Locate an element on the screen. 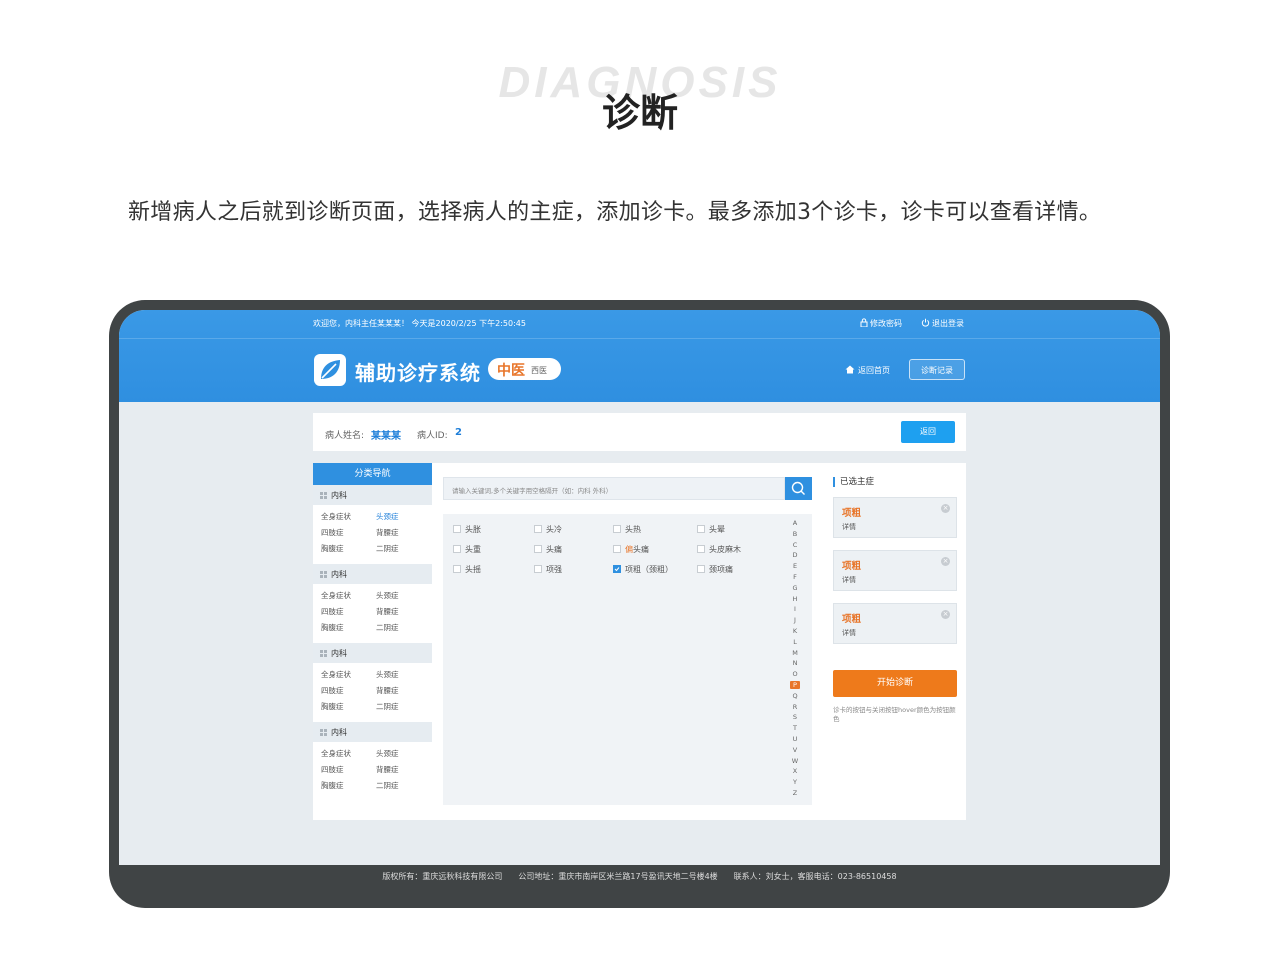  alphabet-letter-c: C is located at coordinates (795, 545).